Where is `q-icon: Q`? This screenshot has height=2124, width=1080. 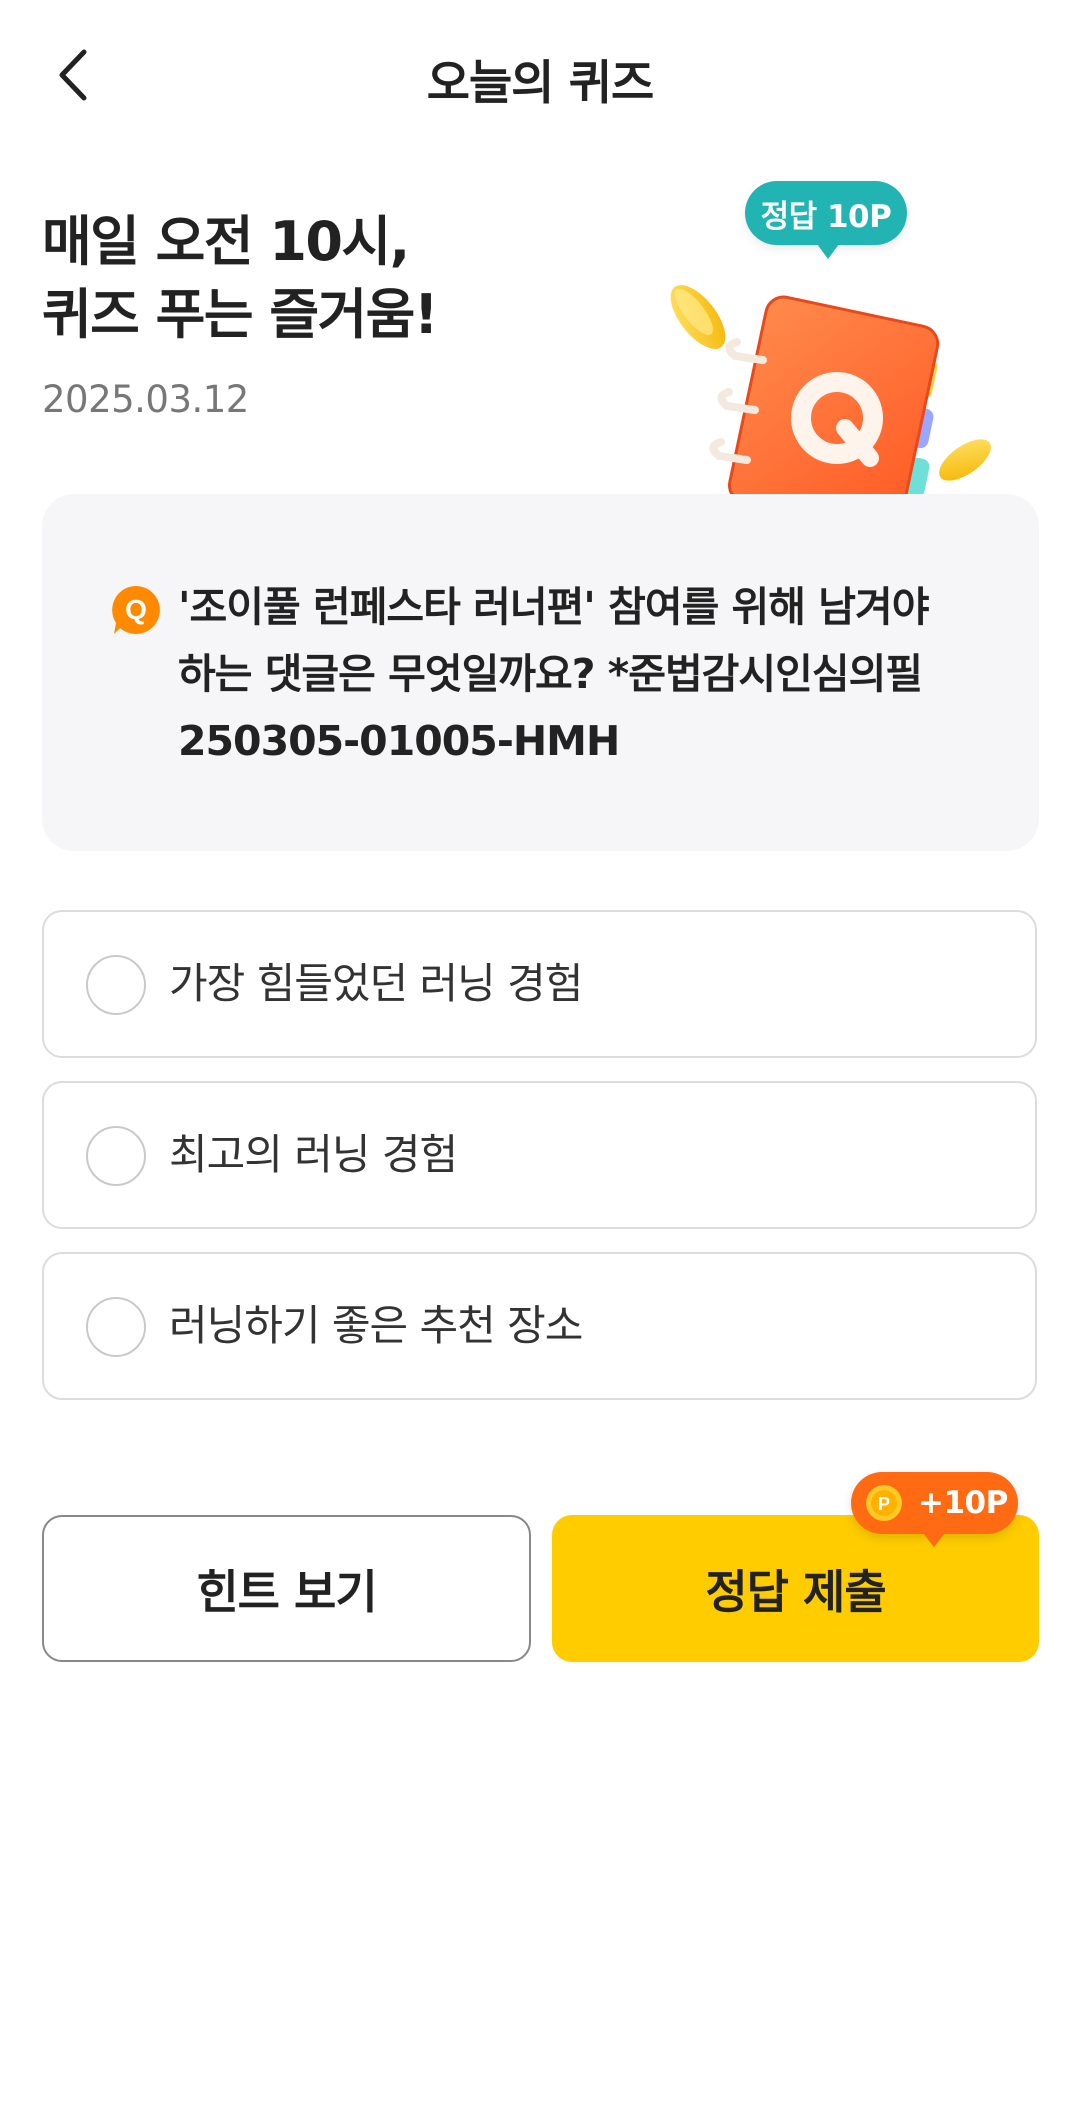 q-icon: Q is located at coordinates (136, 610).